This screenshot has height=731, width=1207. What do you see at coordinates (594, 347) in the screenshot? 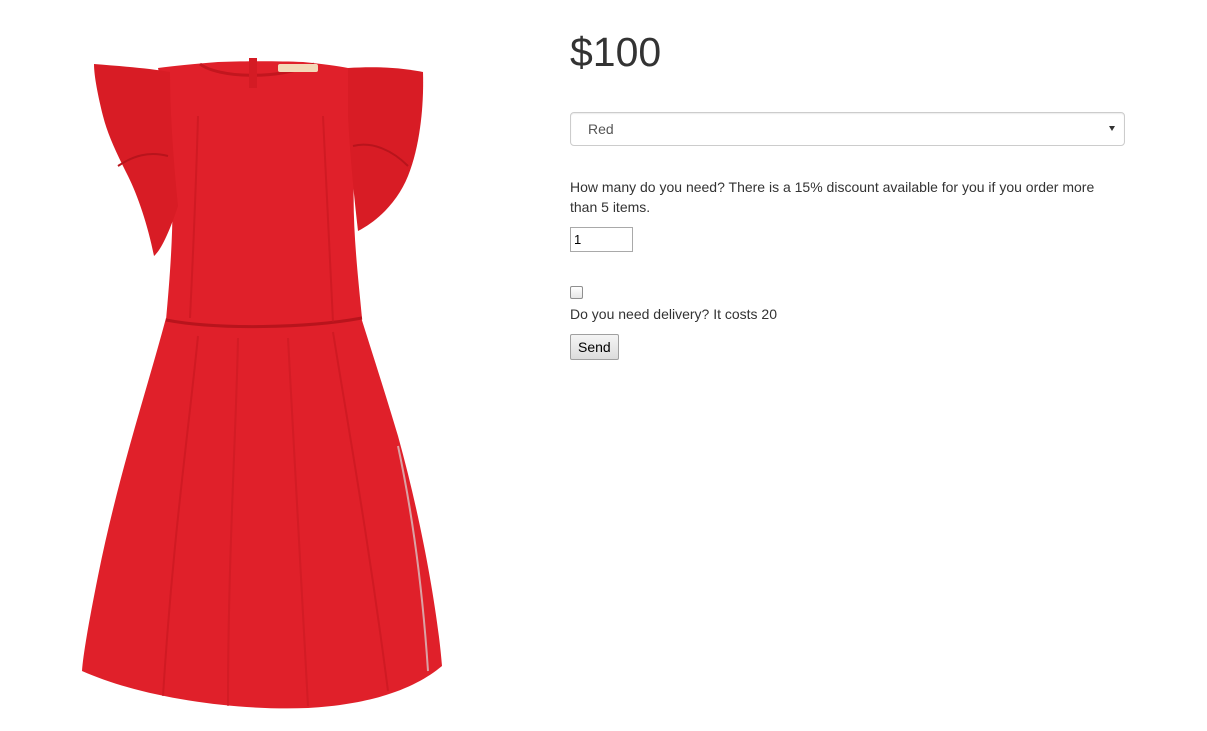
I see `send-button: Send` at bounding box center [594, 347].